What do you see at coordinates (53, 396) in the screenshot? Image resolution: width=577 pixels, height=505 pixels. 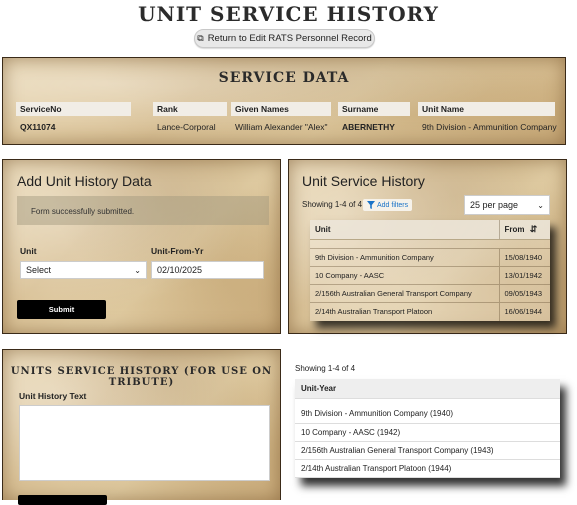 I see `unit-history-text-label: Unit History Text` at bounding box center [53, 396].